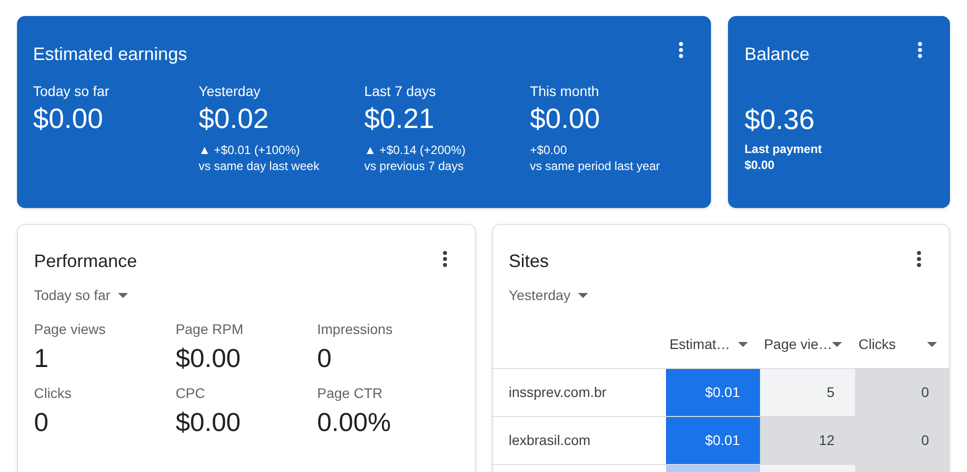  What do you see at coordinates (355, 329) in the screenshot?
I see `metric-label: Impressions` at bounding box center [355, 329].